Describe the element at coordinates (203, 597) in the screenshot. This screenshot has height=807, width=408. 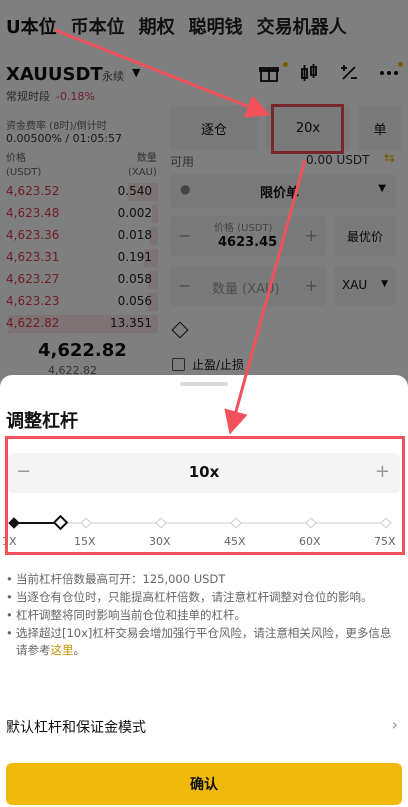
I see `note-item: 当逐仓有仓位时，只能提高杠杆倍数，请注意杠杆调整对仓位的影响。` at that location.